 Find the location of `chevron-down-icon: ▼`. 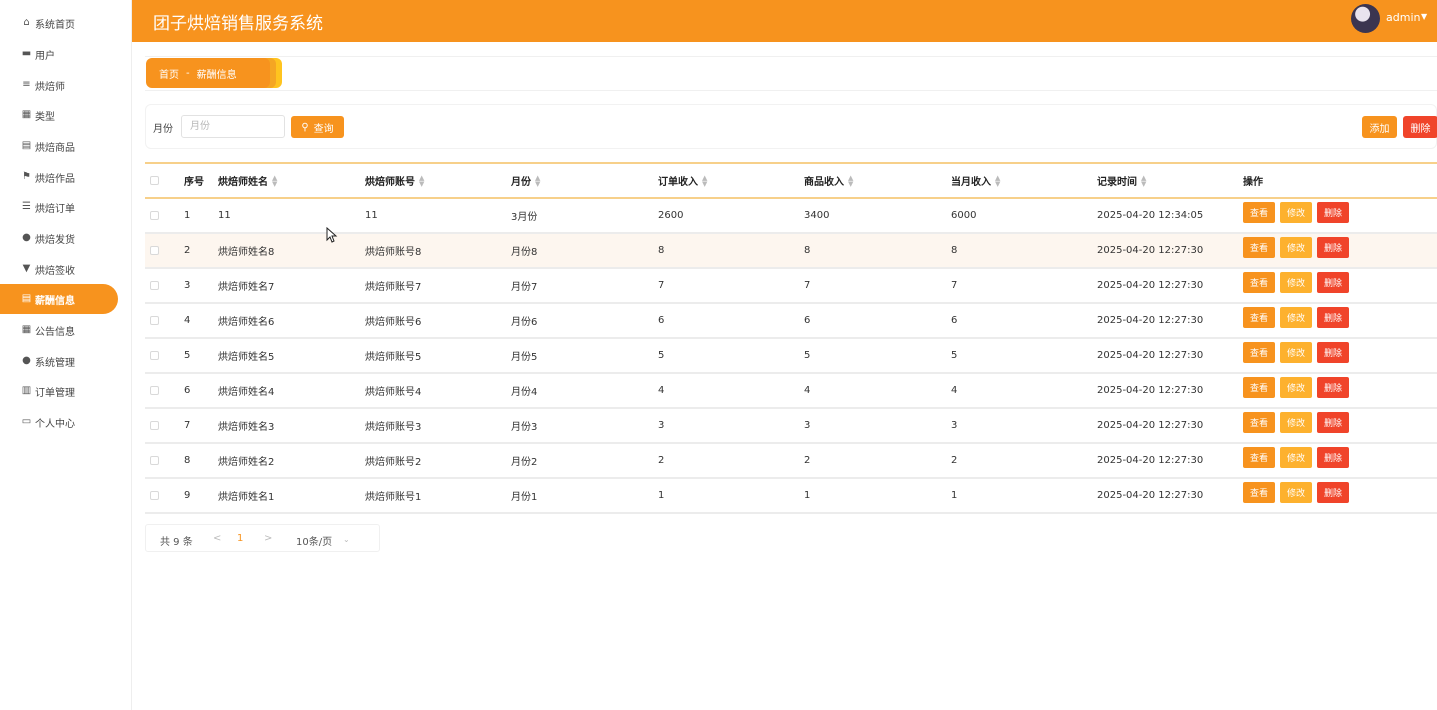

chevron-down-icon: ▼ is located at coordinates (1424, 16).